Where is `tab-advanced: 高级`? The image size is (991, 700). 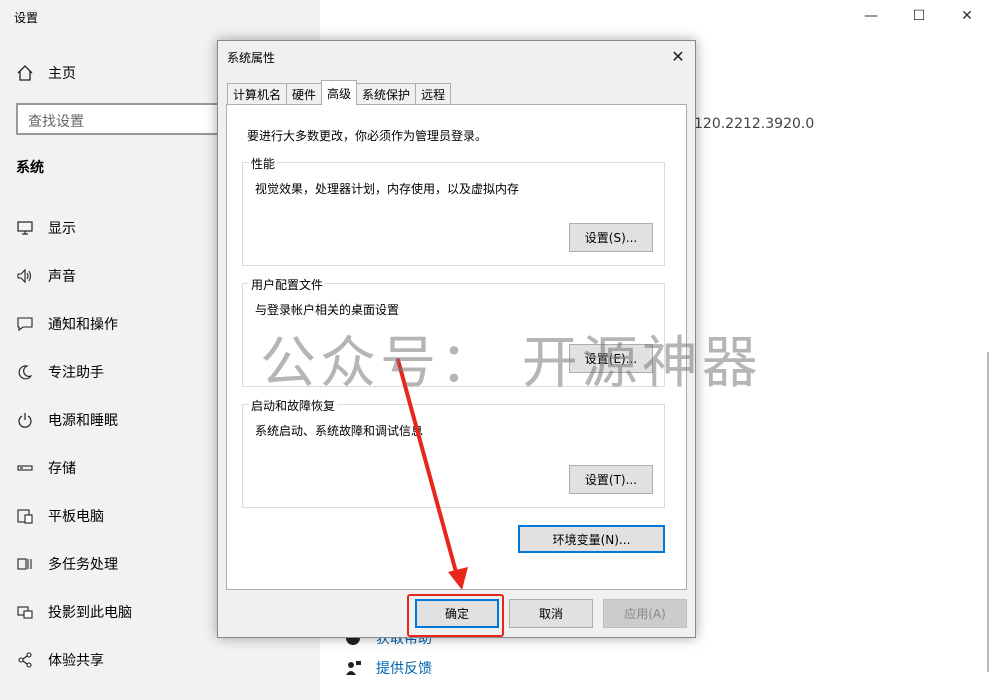
tab-advanced: 高级 is located at coordinates (339, 92).